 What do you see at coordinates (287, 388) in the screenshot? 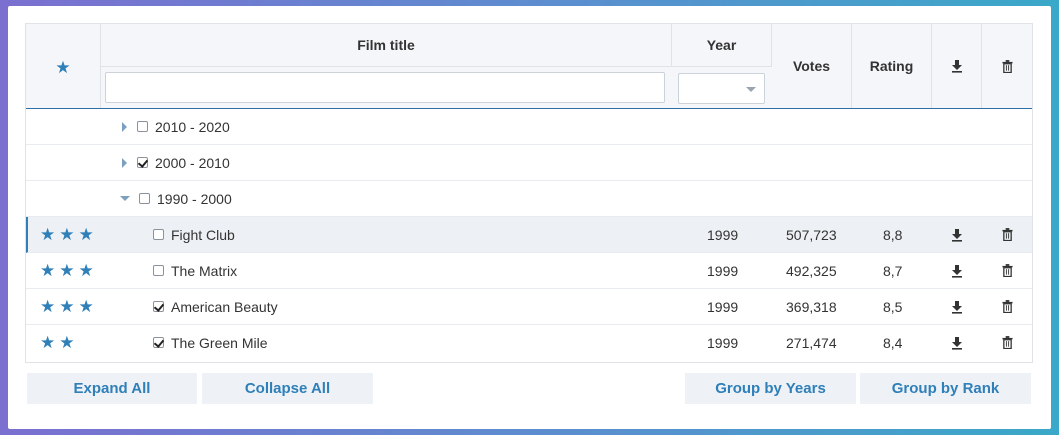
I see `collapse-all-button: Collapse All` at bounding box center [287, 388].